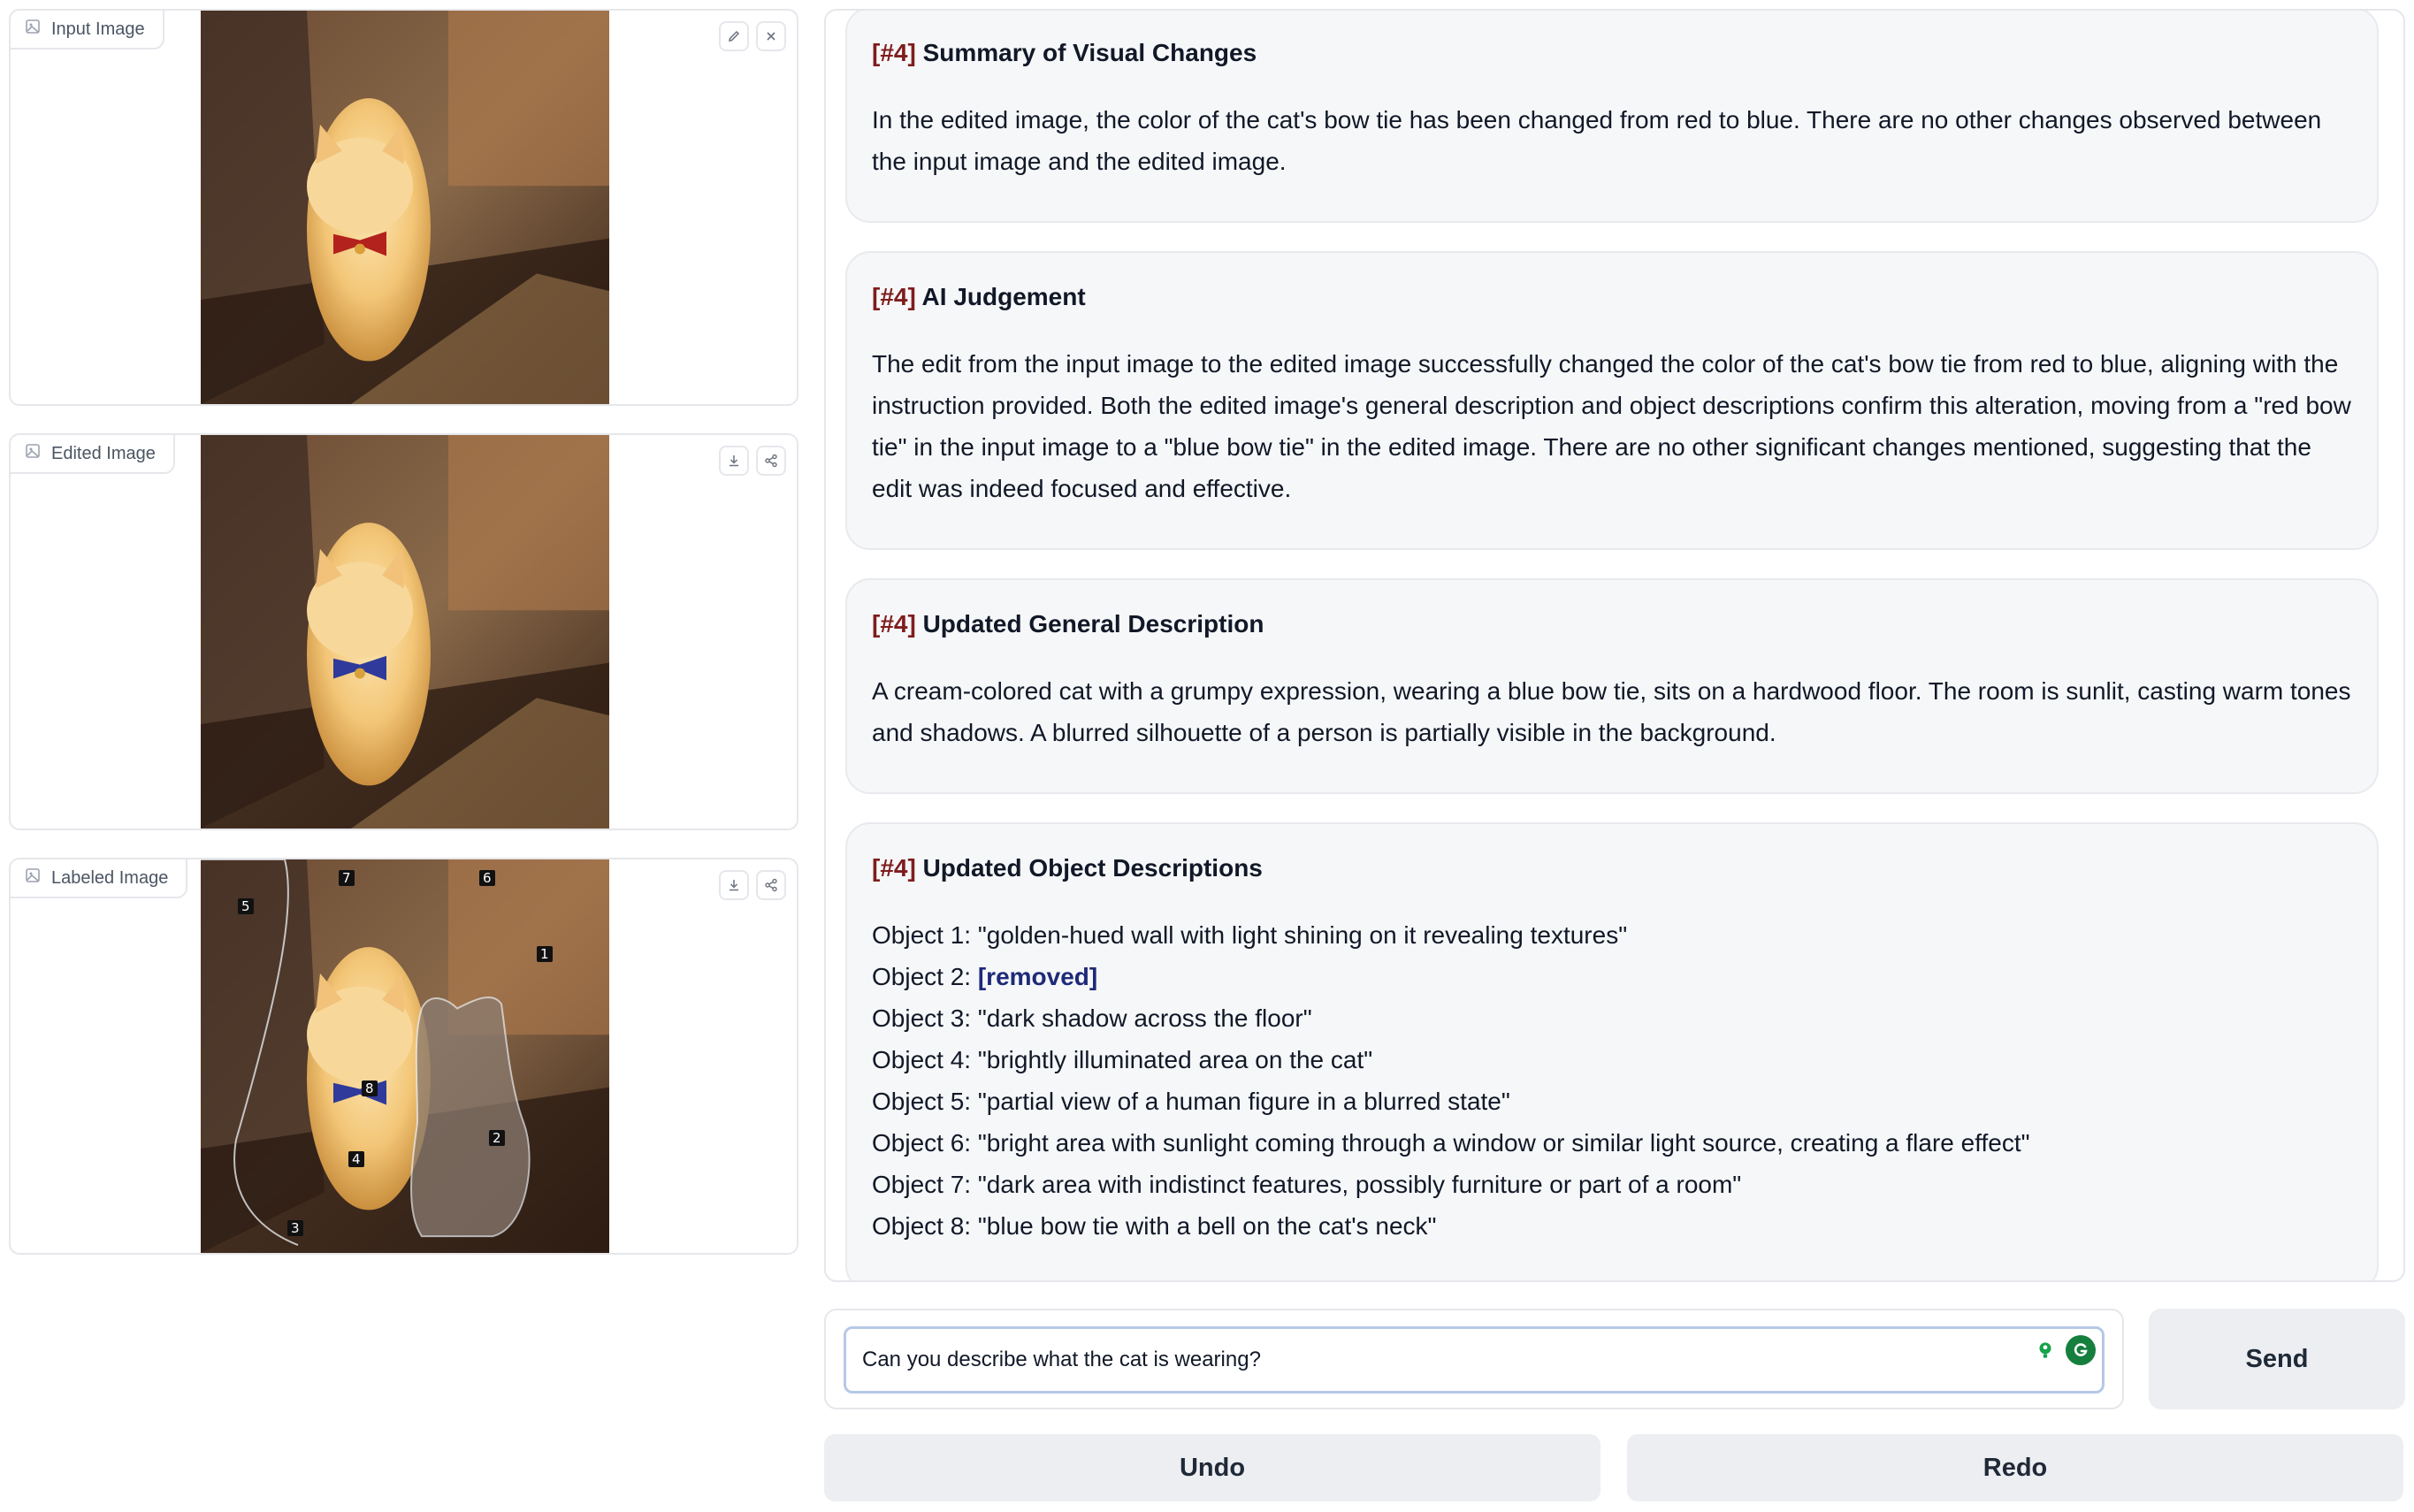 The image size is (2414, 1512). Describe the element at coordinates (922, 1059) in the screenshot. I see `object-prefix: Object 4:` at that location.